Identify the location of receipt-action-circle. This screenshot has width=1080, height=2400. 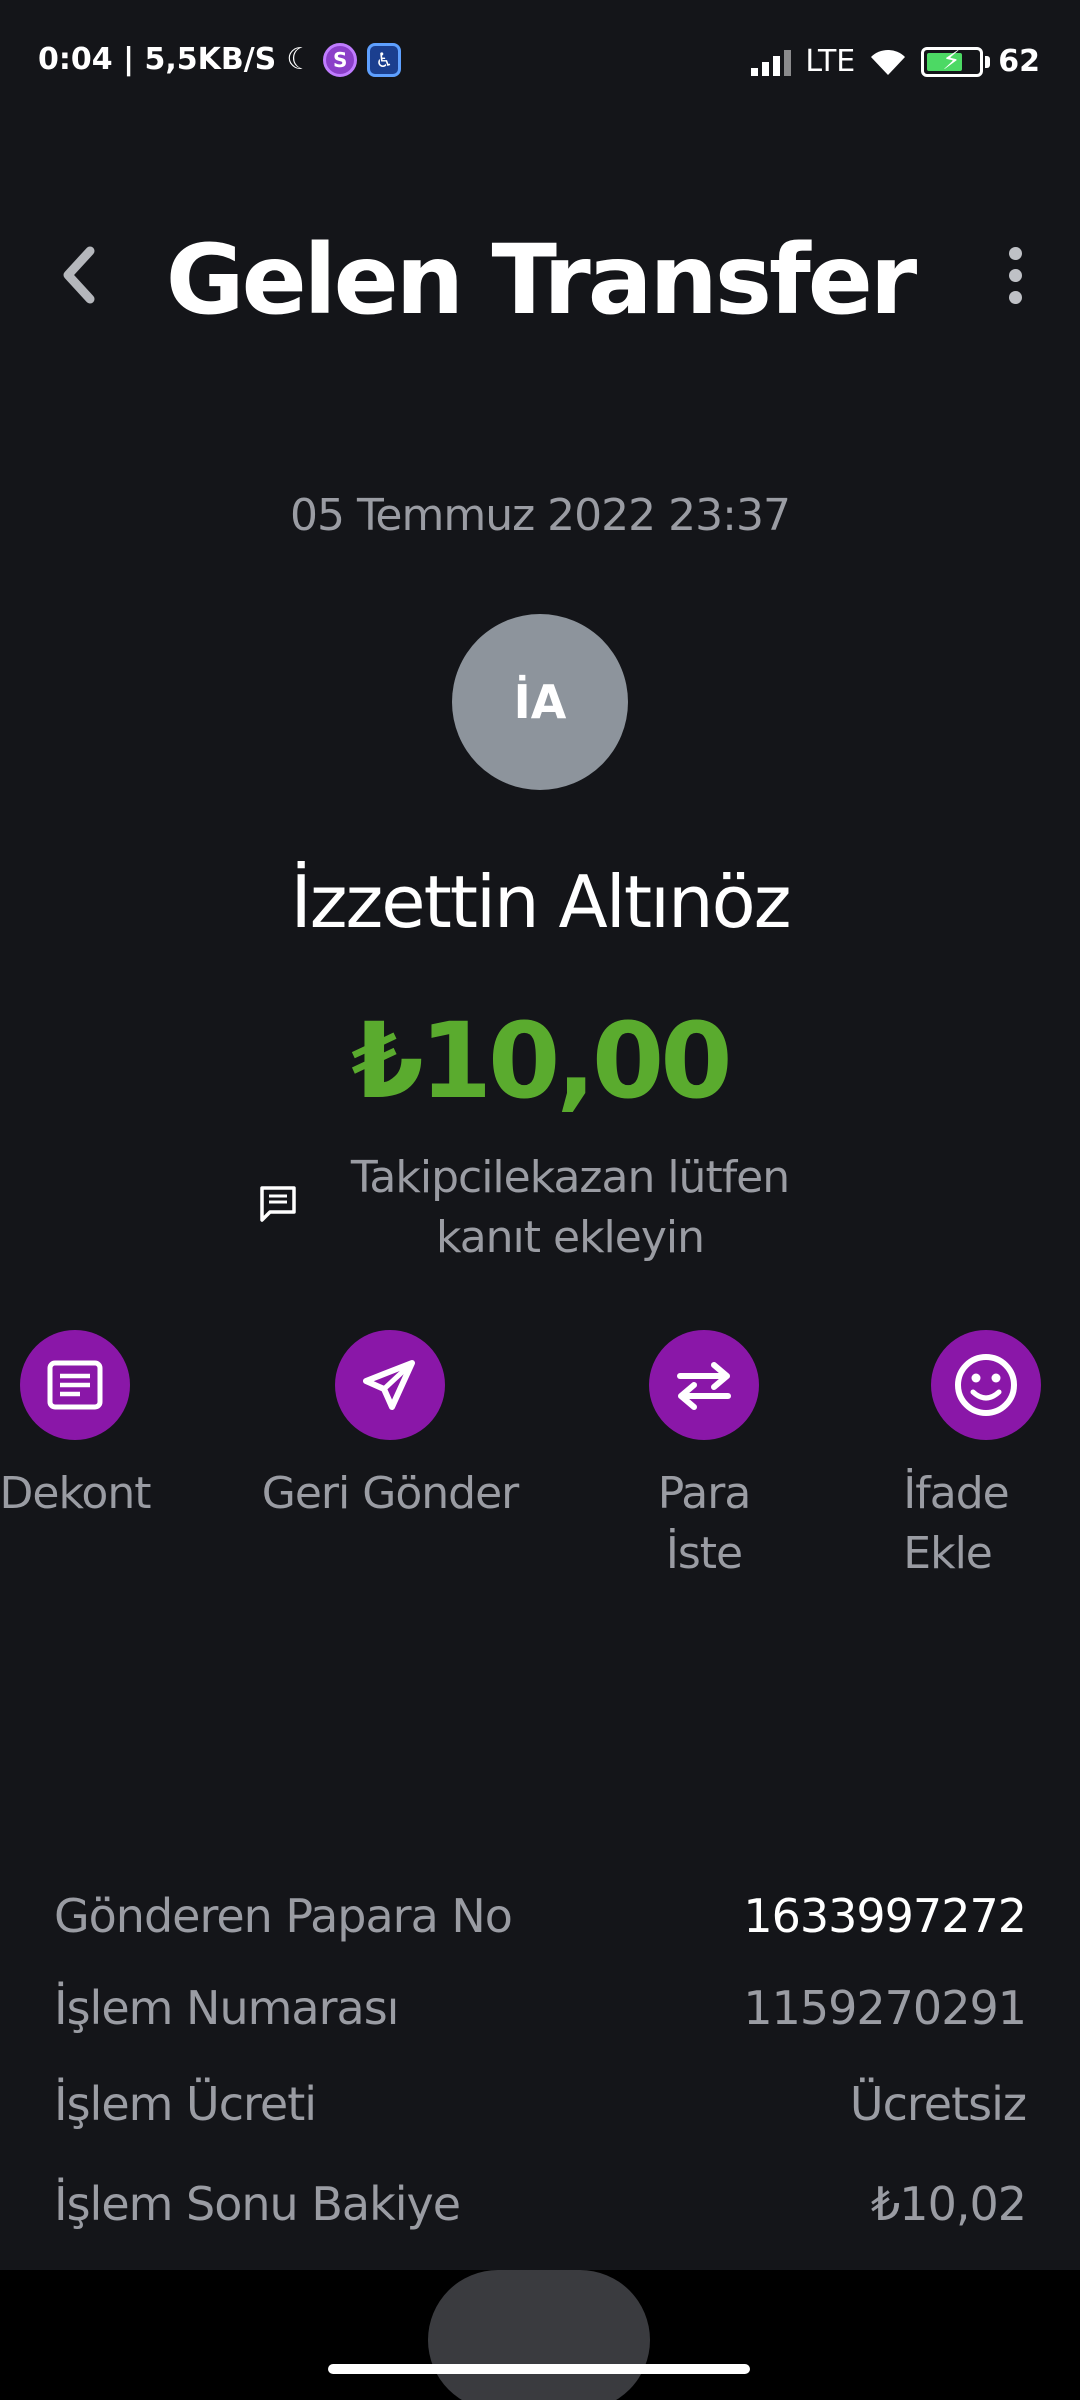
(75, 1385).